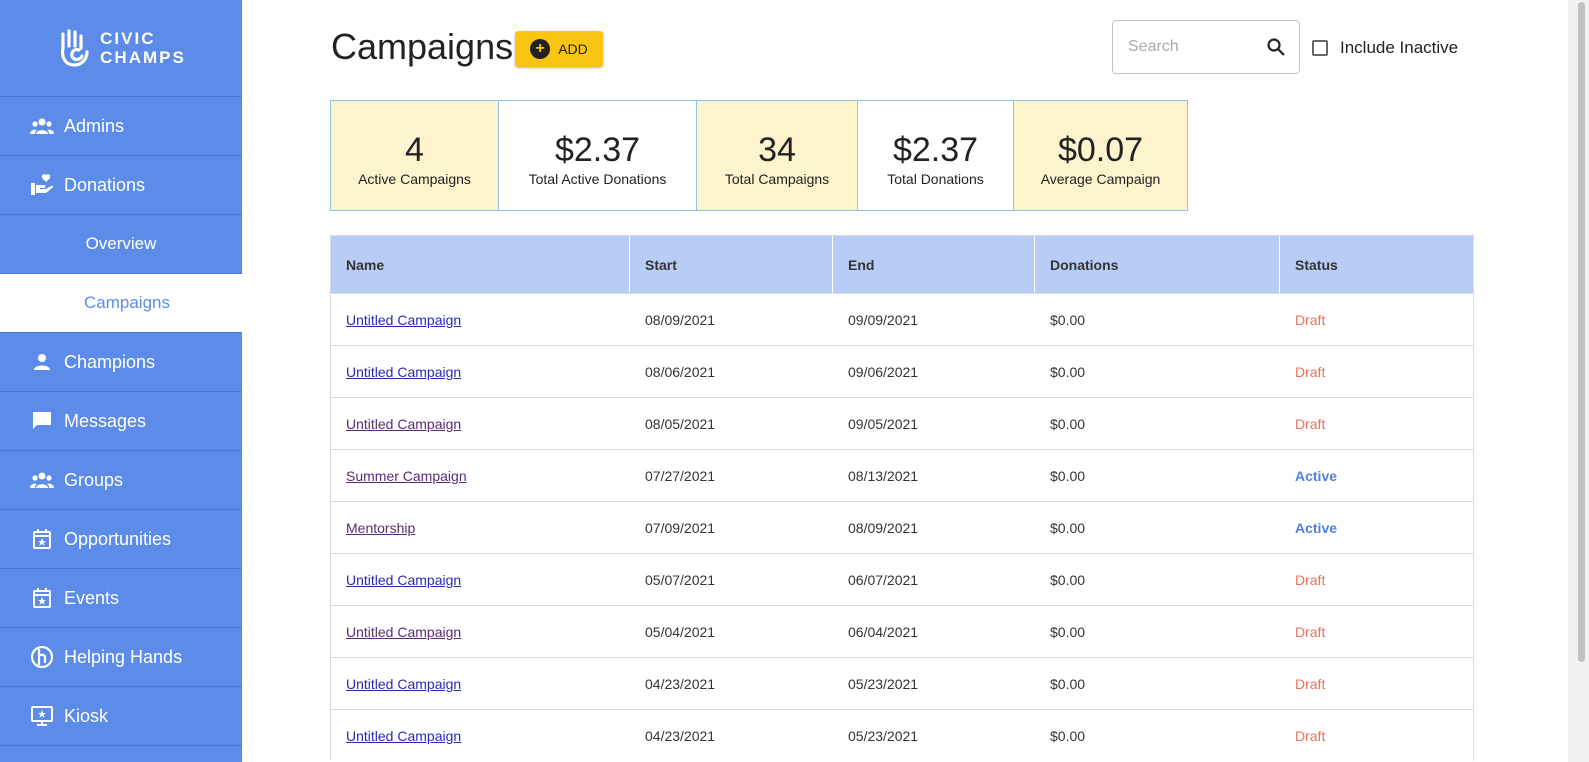  Describe the element at coordinates (1376, 264) in the screenshot. I see `column-header-status: Status` at that location.